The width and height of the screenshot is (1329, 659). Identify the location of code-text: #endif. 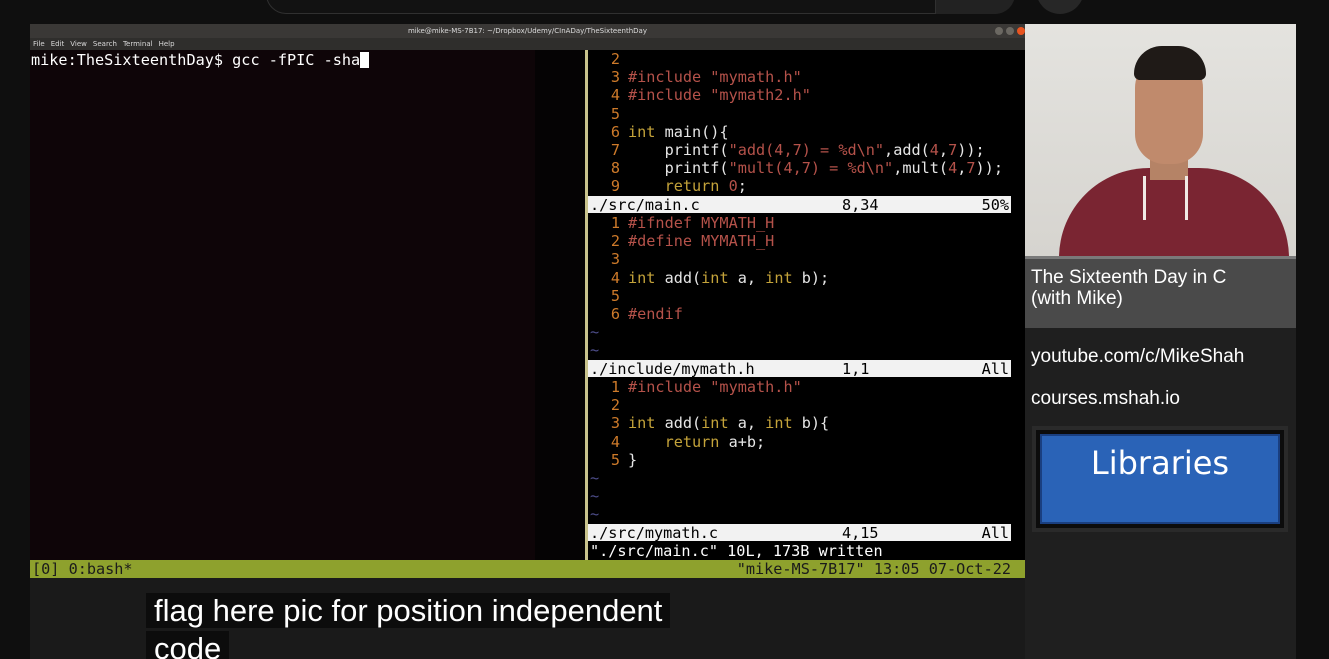
(655, 314).